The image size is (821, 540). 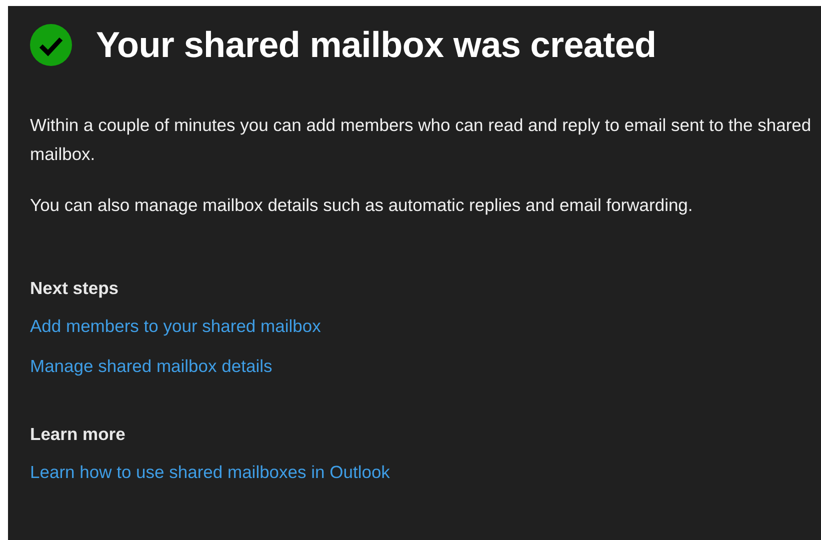 I want to click on description-text: You can also manage mailbox details such as automatic replies and email forwarding., so click(x=362, y=205).